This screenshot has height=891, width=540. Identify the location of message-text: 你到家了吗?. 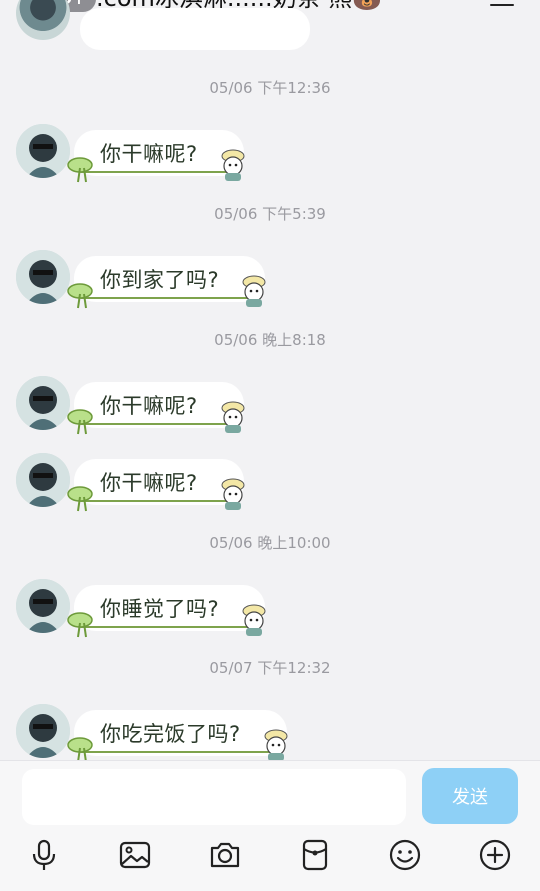
(160, 280).